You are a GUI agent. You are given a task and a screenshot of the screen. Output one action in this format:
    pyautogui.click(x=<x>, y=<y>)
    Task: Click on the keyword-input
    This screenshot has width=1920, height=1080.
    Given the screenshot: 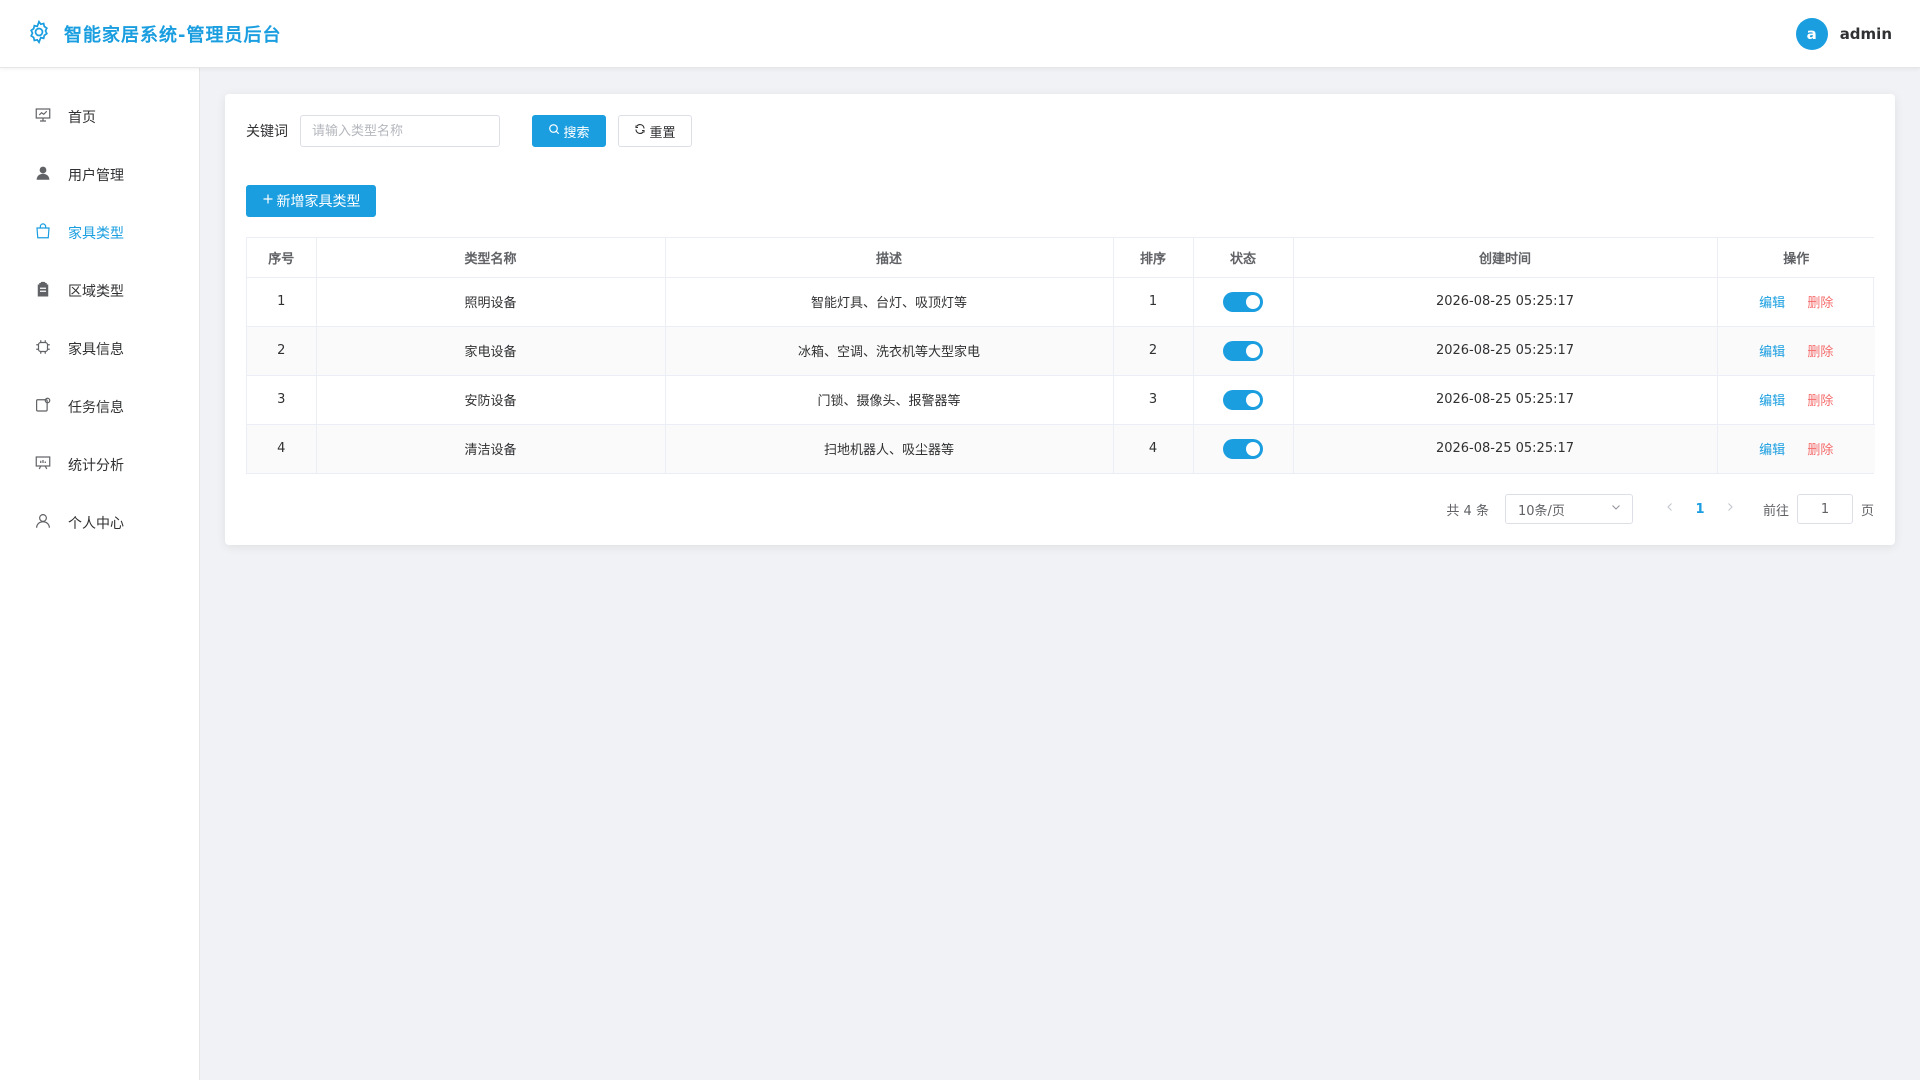 What is the action you would take?
    pyautogui.click(x=400, y=131)
    